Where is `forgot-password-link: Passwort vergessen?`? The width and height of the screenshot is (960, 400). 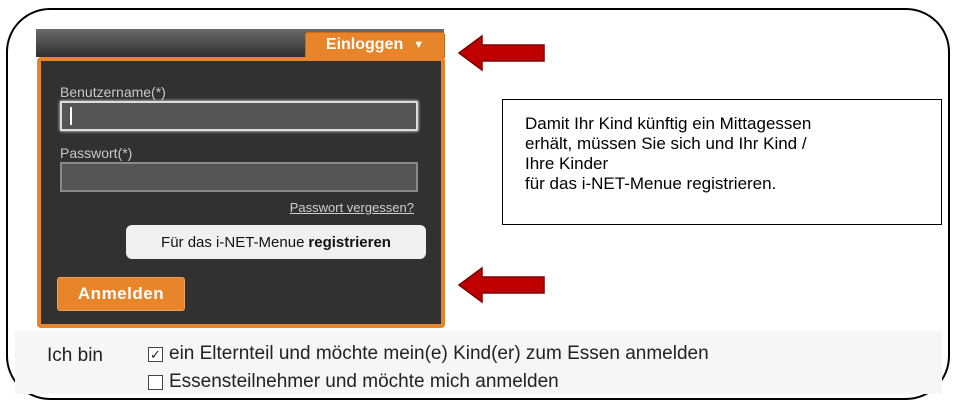
forgot-password-link: Passwort vergessen? is located at coordinates (352, 207).